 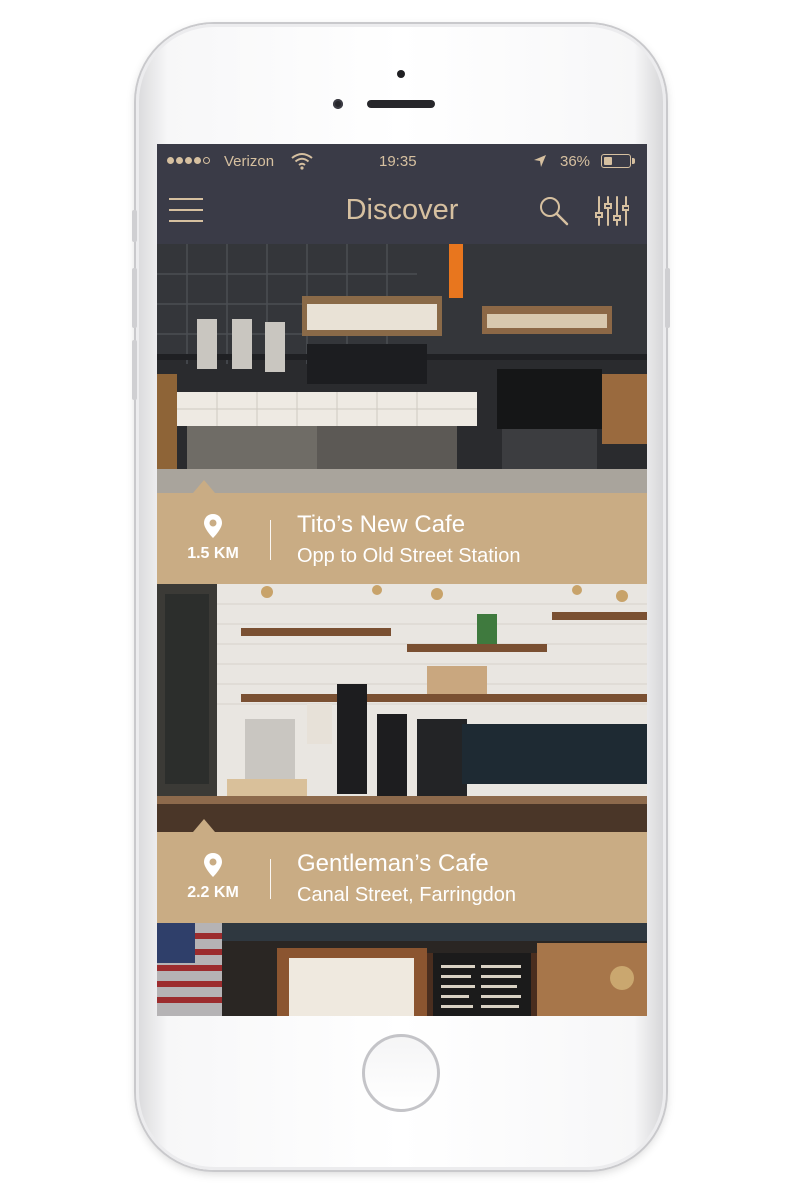 I want to click on status-bar: Verizon 19:35 36%, so click(x=402, y=162).